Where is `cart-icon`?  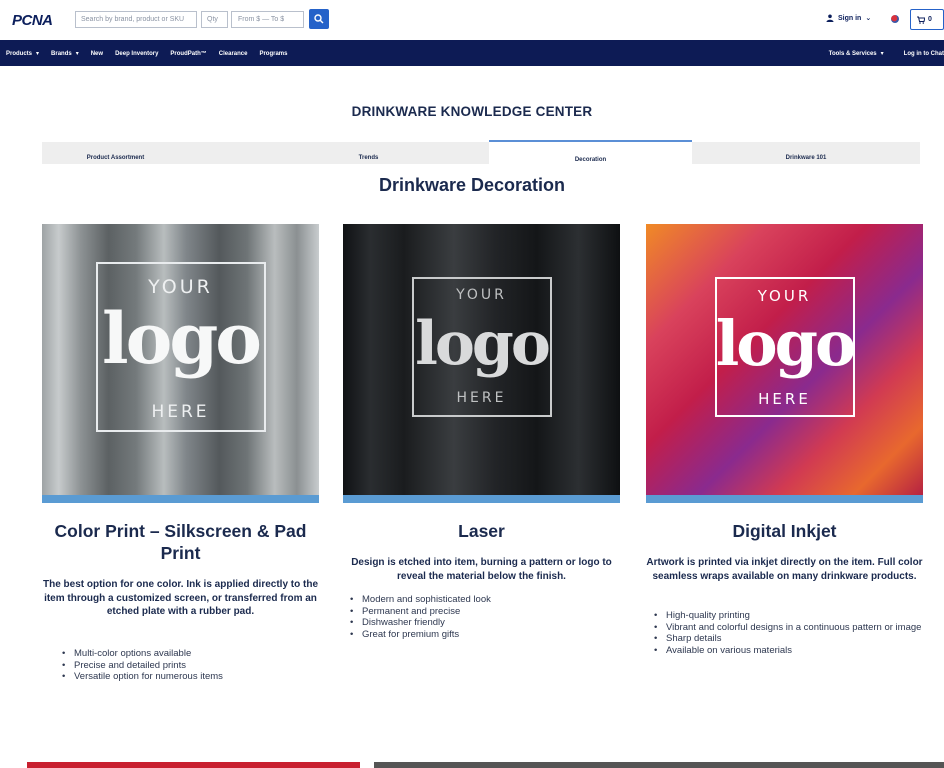 cart-icon is located at coordinates (921, 20).